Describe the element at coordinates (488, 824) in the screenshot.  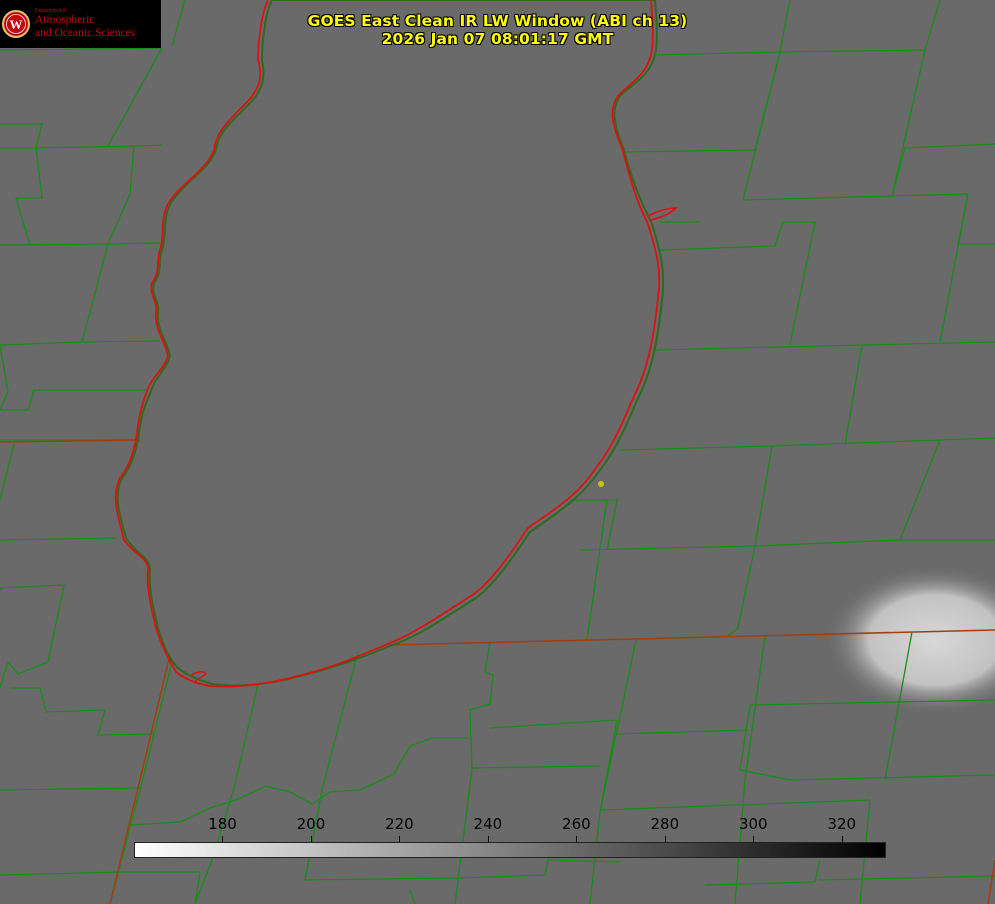
I see `colorbar-tick-label: 240` at that location.